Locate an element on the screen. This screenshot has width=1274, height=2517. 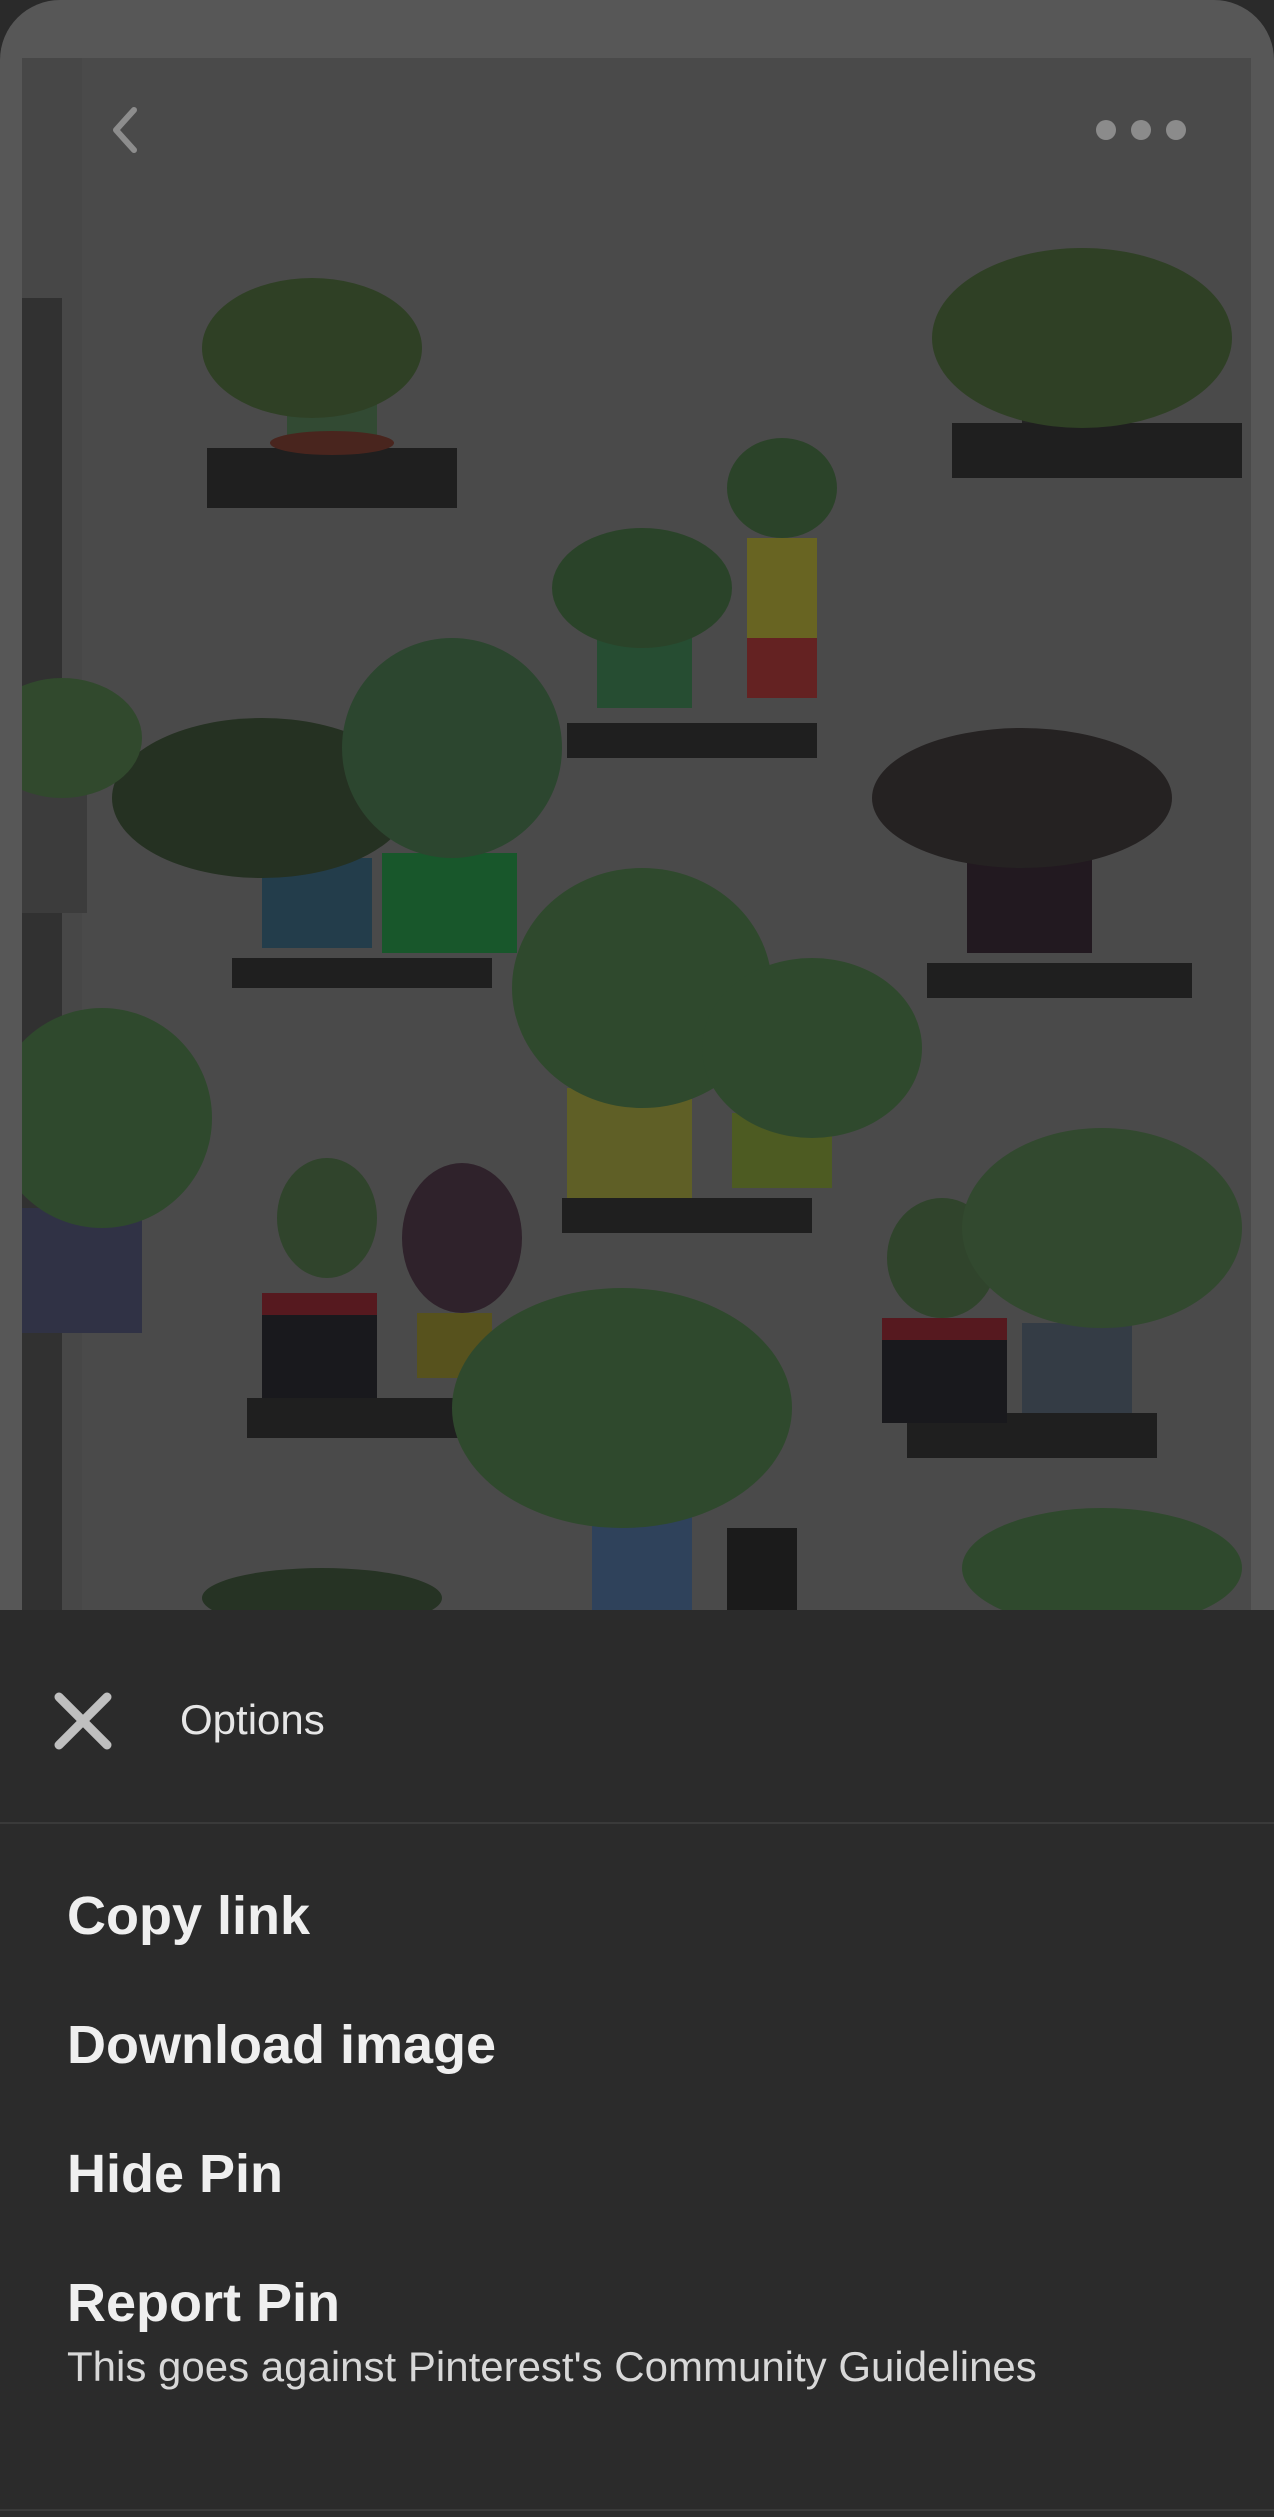
divider is located at coordinates (637, 2510).